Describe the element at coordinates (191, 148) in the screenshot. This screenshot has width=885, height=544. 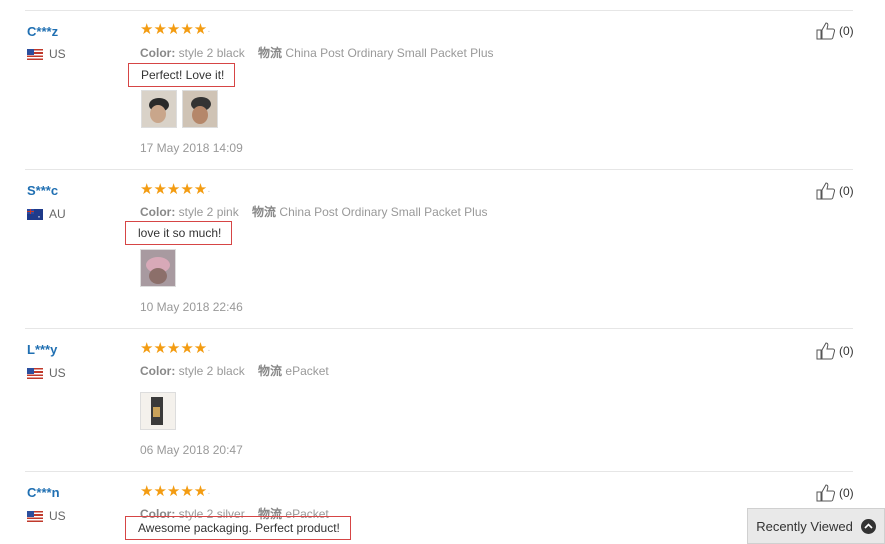
I see `review-date: 17 May 2018 14:09` at that location.